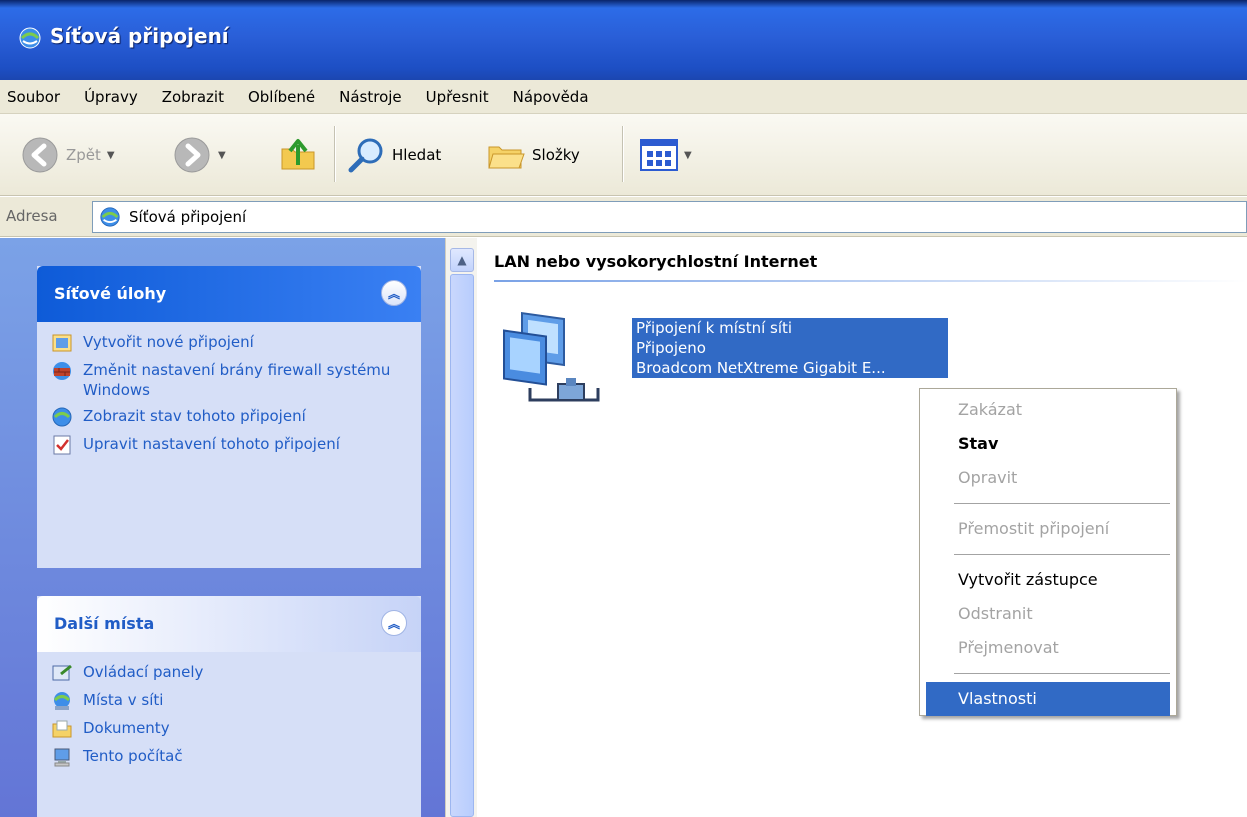  Describe the element at coordinates (671, 348) in the screenshot. I see `connection-status: Připojeno` at that location.